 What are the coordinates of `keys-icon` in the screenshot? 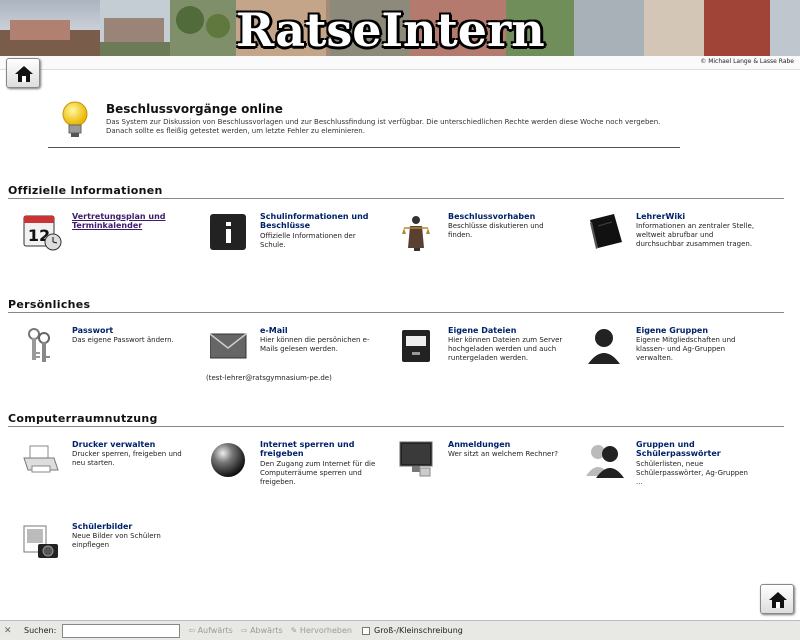 It's located at (39, 345).